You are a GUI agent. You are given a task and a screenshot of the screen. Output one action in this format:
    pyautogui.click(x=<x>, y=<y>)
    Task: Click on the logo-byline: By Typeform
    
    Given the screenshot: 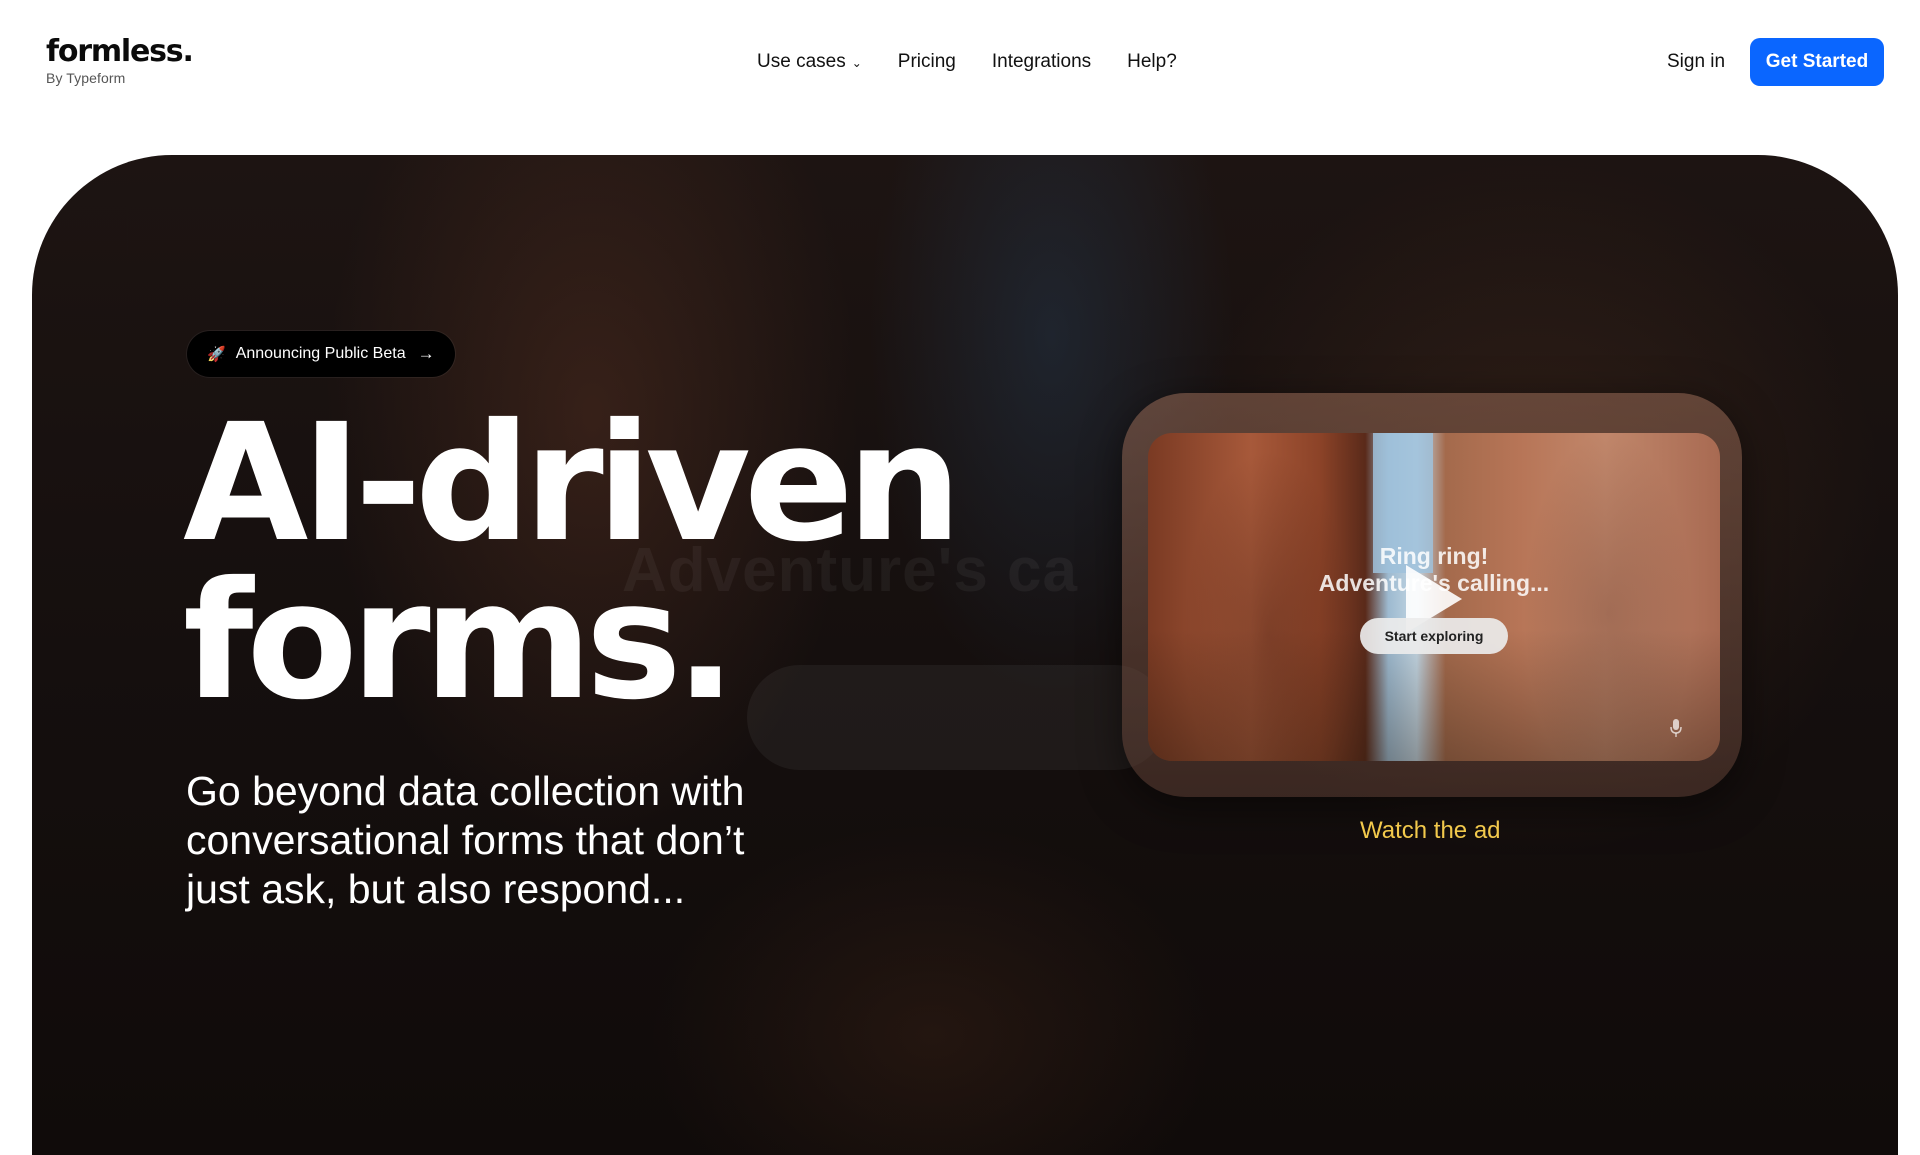 What is the action you would take?
    pyautogui.click(x=86, y=78)
    